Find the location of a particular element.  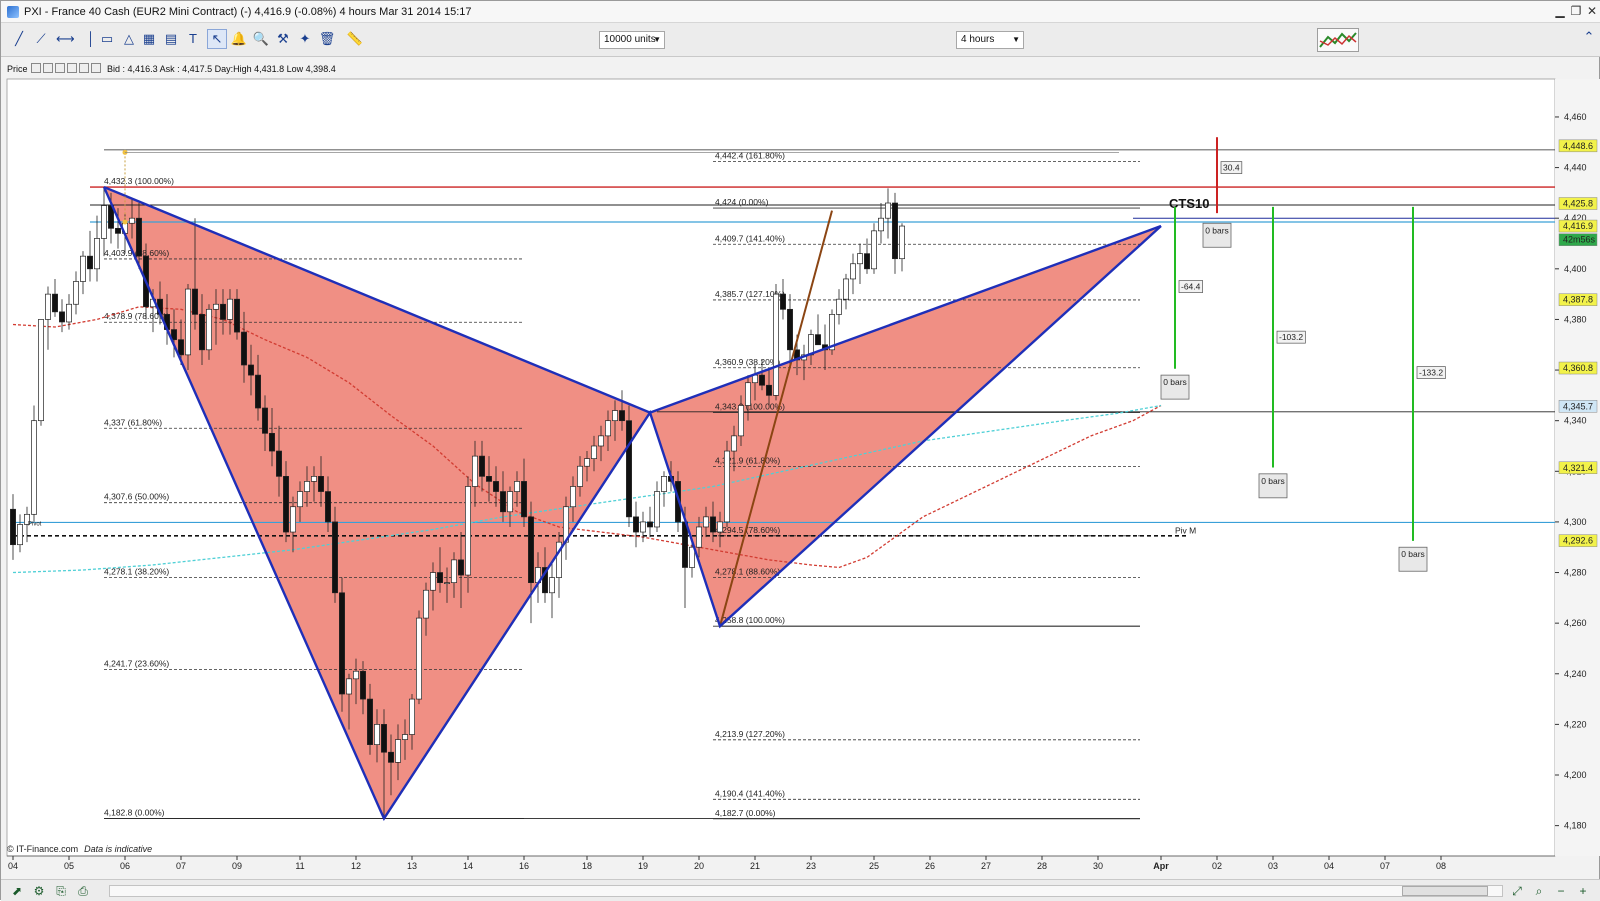

zoom-fit-icon: ⌕ is located at coordinates (1539, 891).